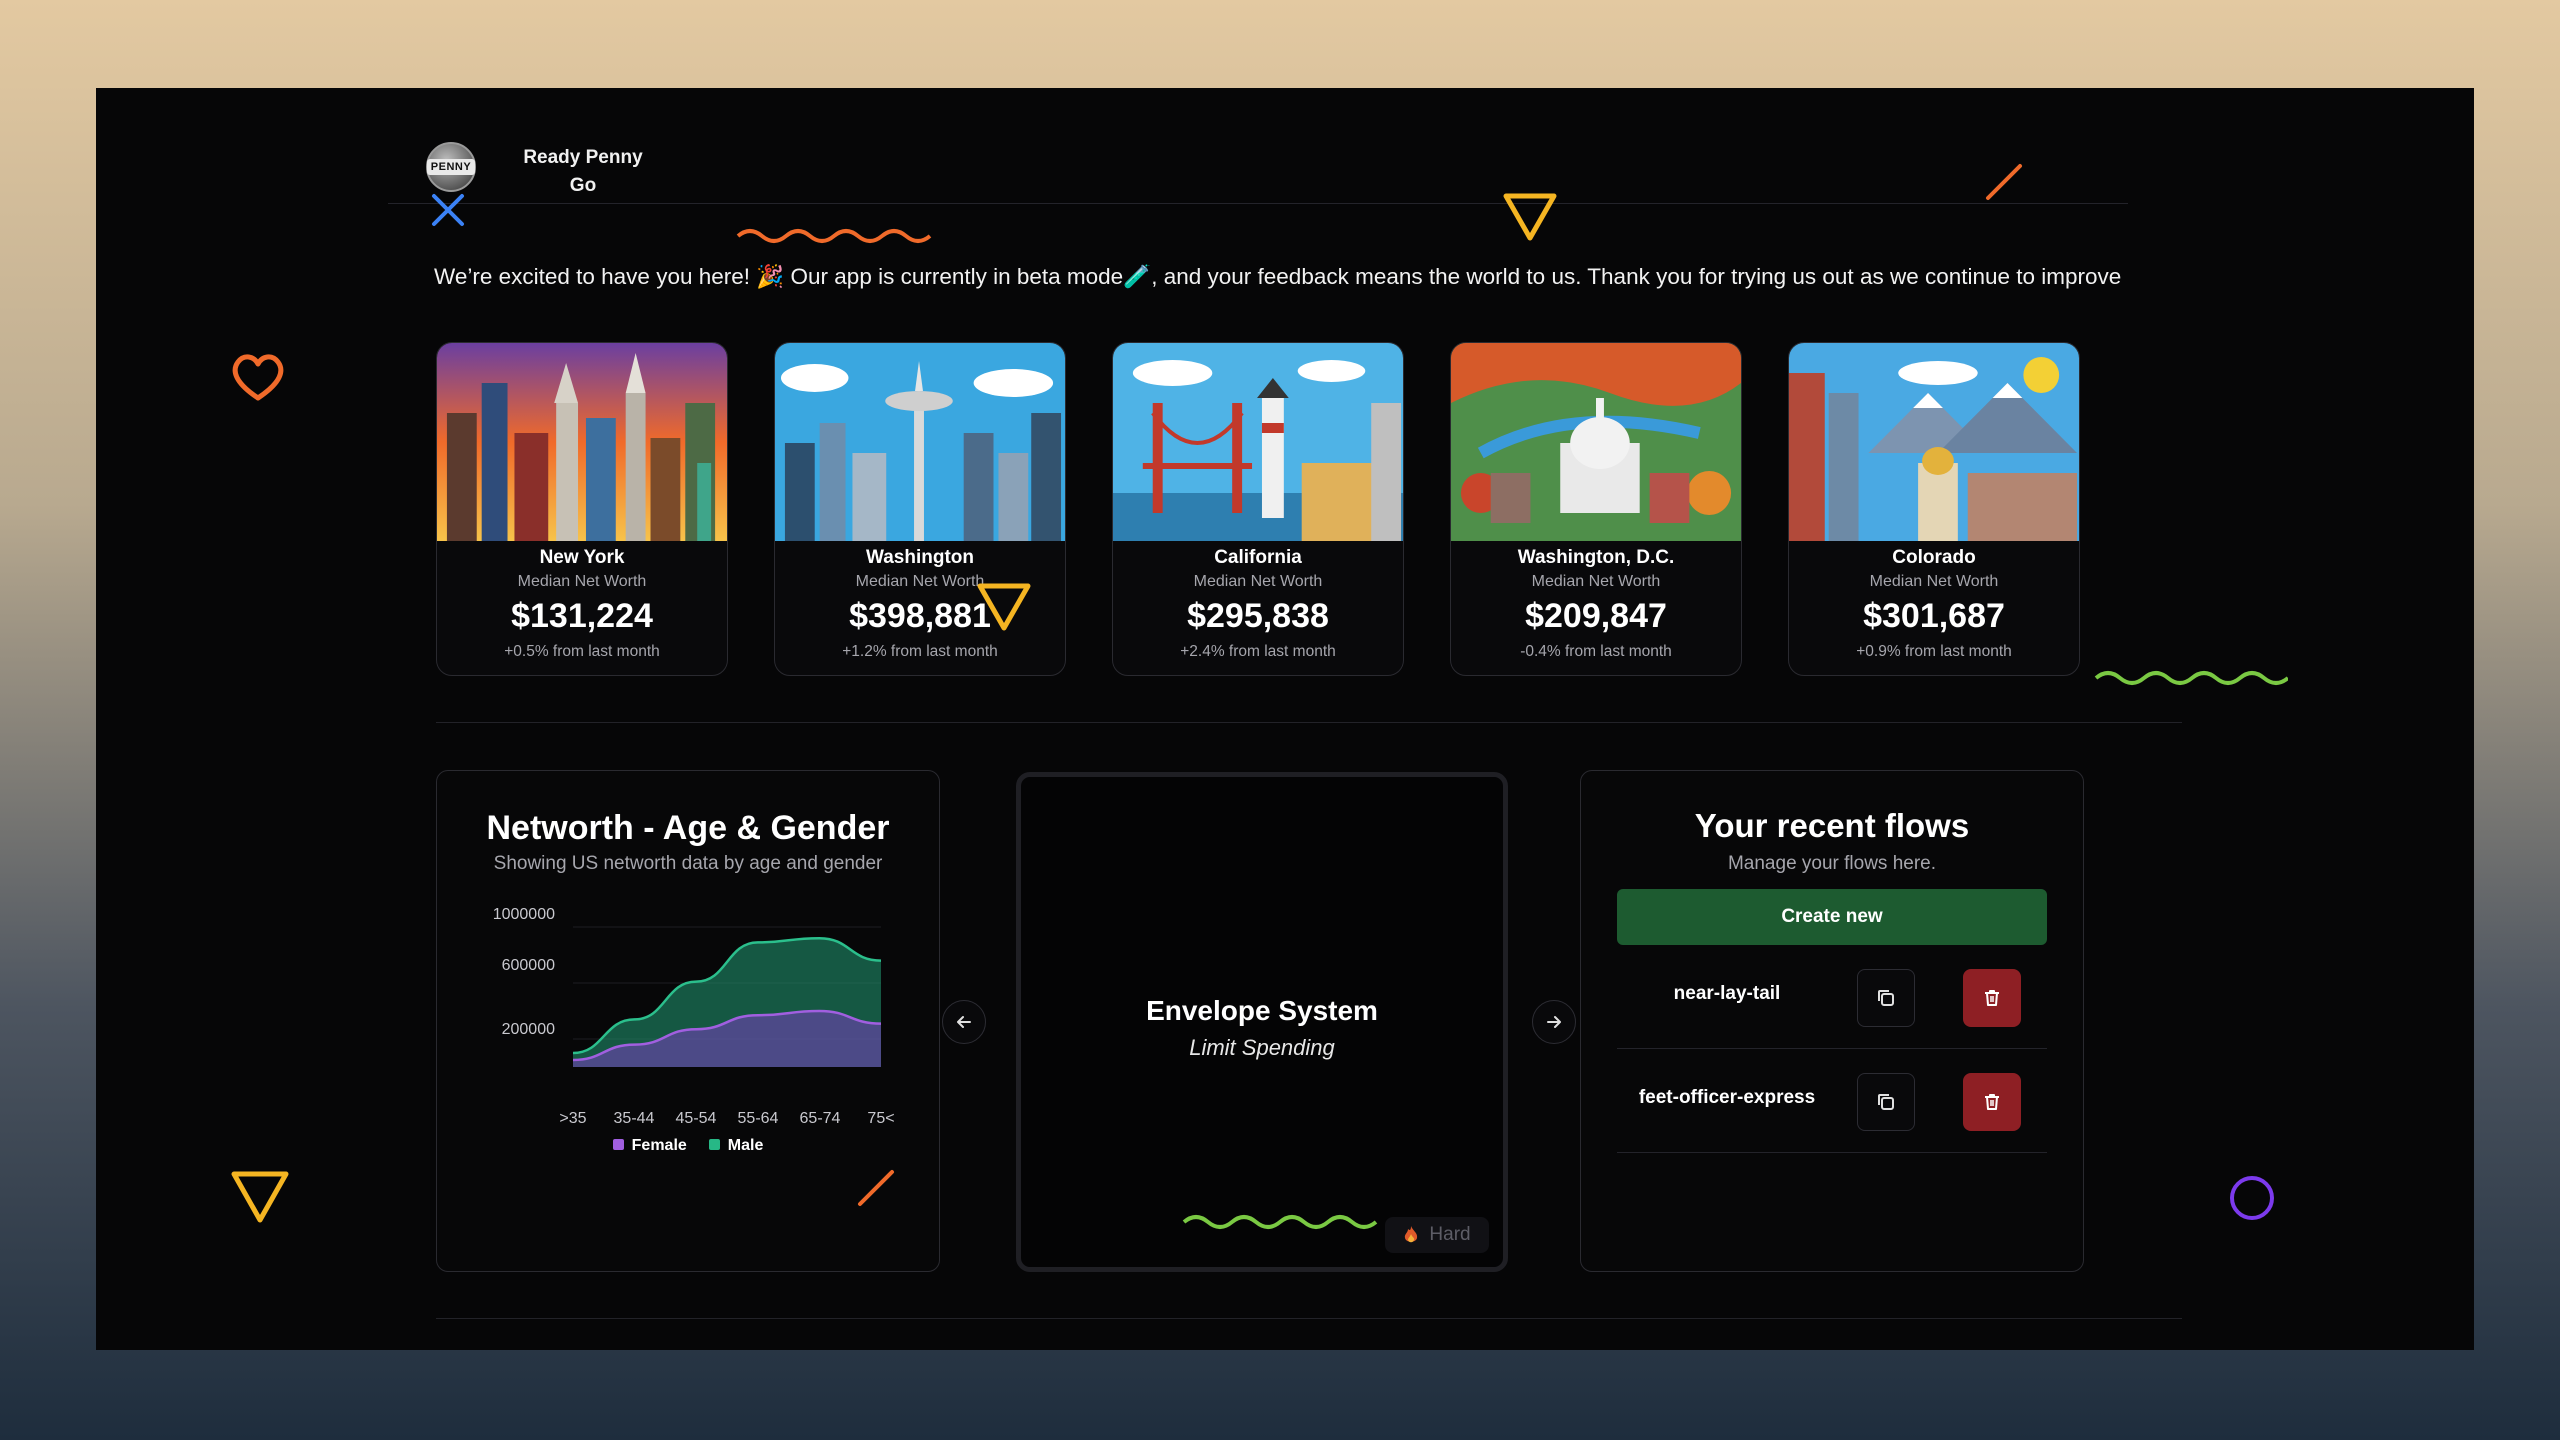 The height and width of the screenshot is (1440, 2560). What do you see at coordinates (582, 557) in the screenshot?
I see `city-name: New York` at bounding box center [582, 557].